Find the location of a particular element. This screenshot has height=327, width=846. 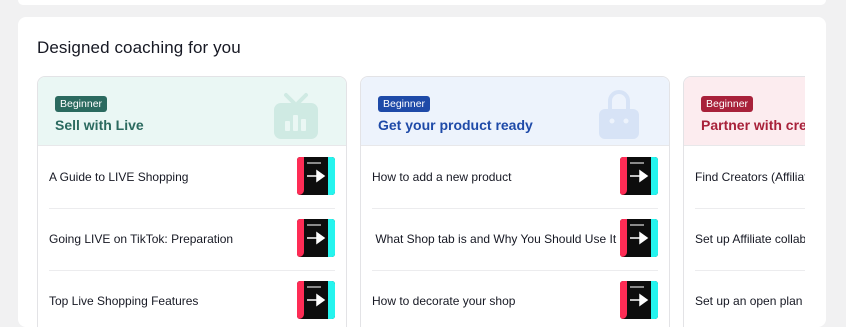

card-header: Beginner Sell with Live is located at coordinates (192, 111).